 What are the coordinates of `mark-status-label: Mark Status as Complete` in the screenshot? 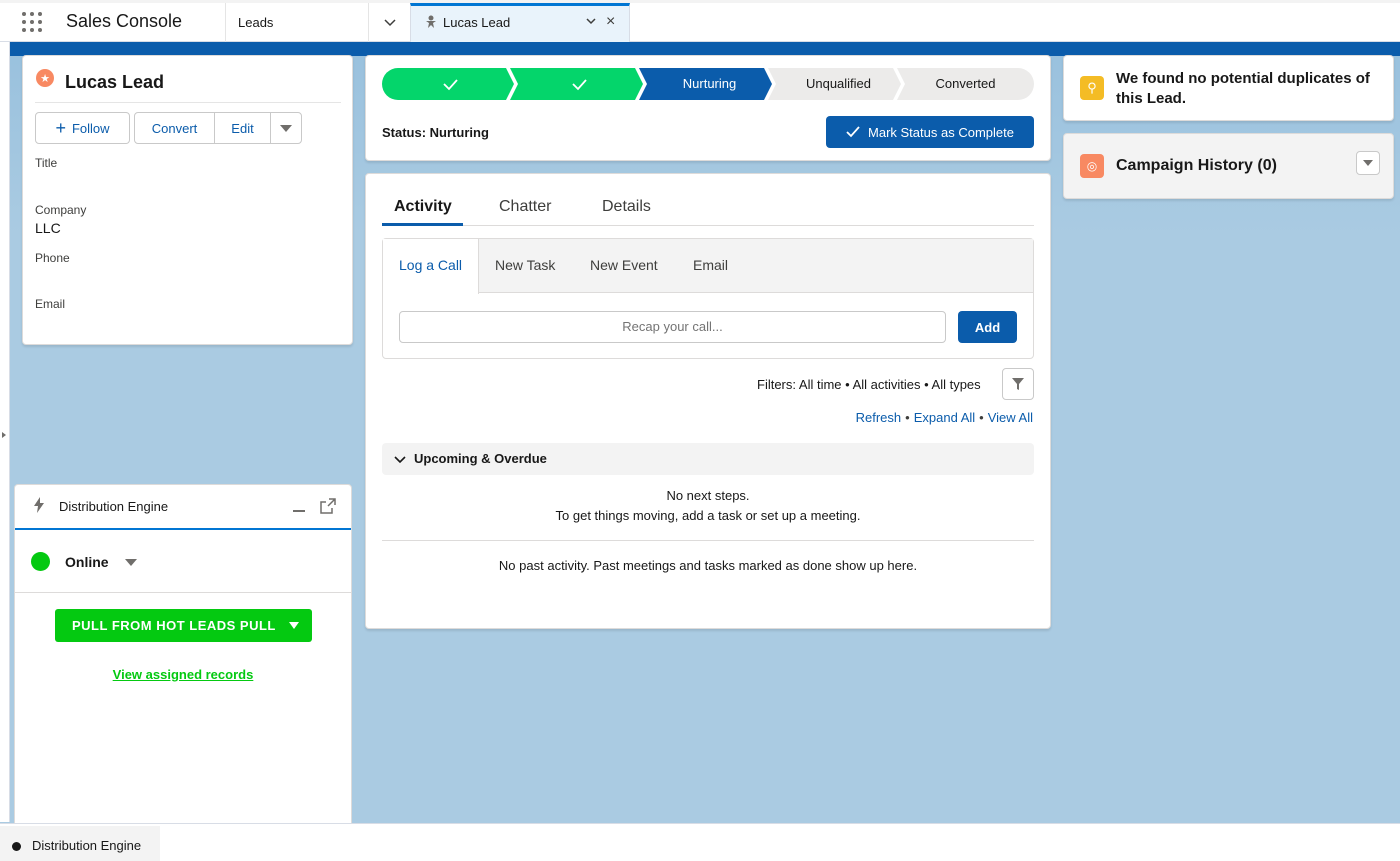 It's located at (941, 132).